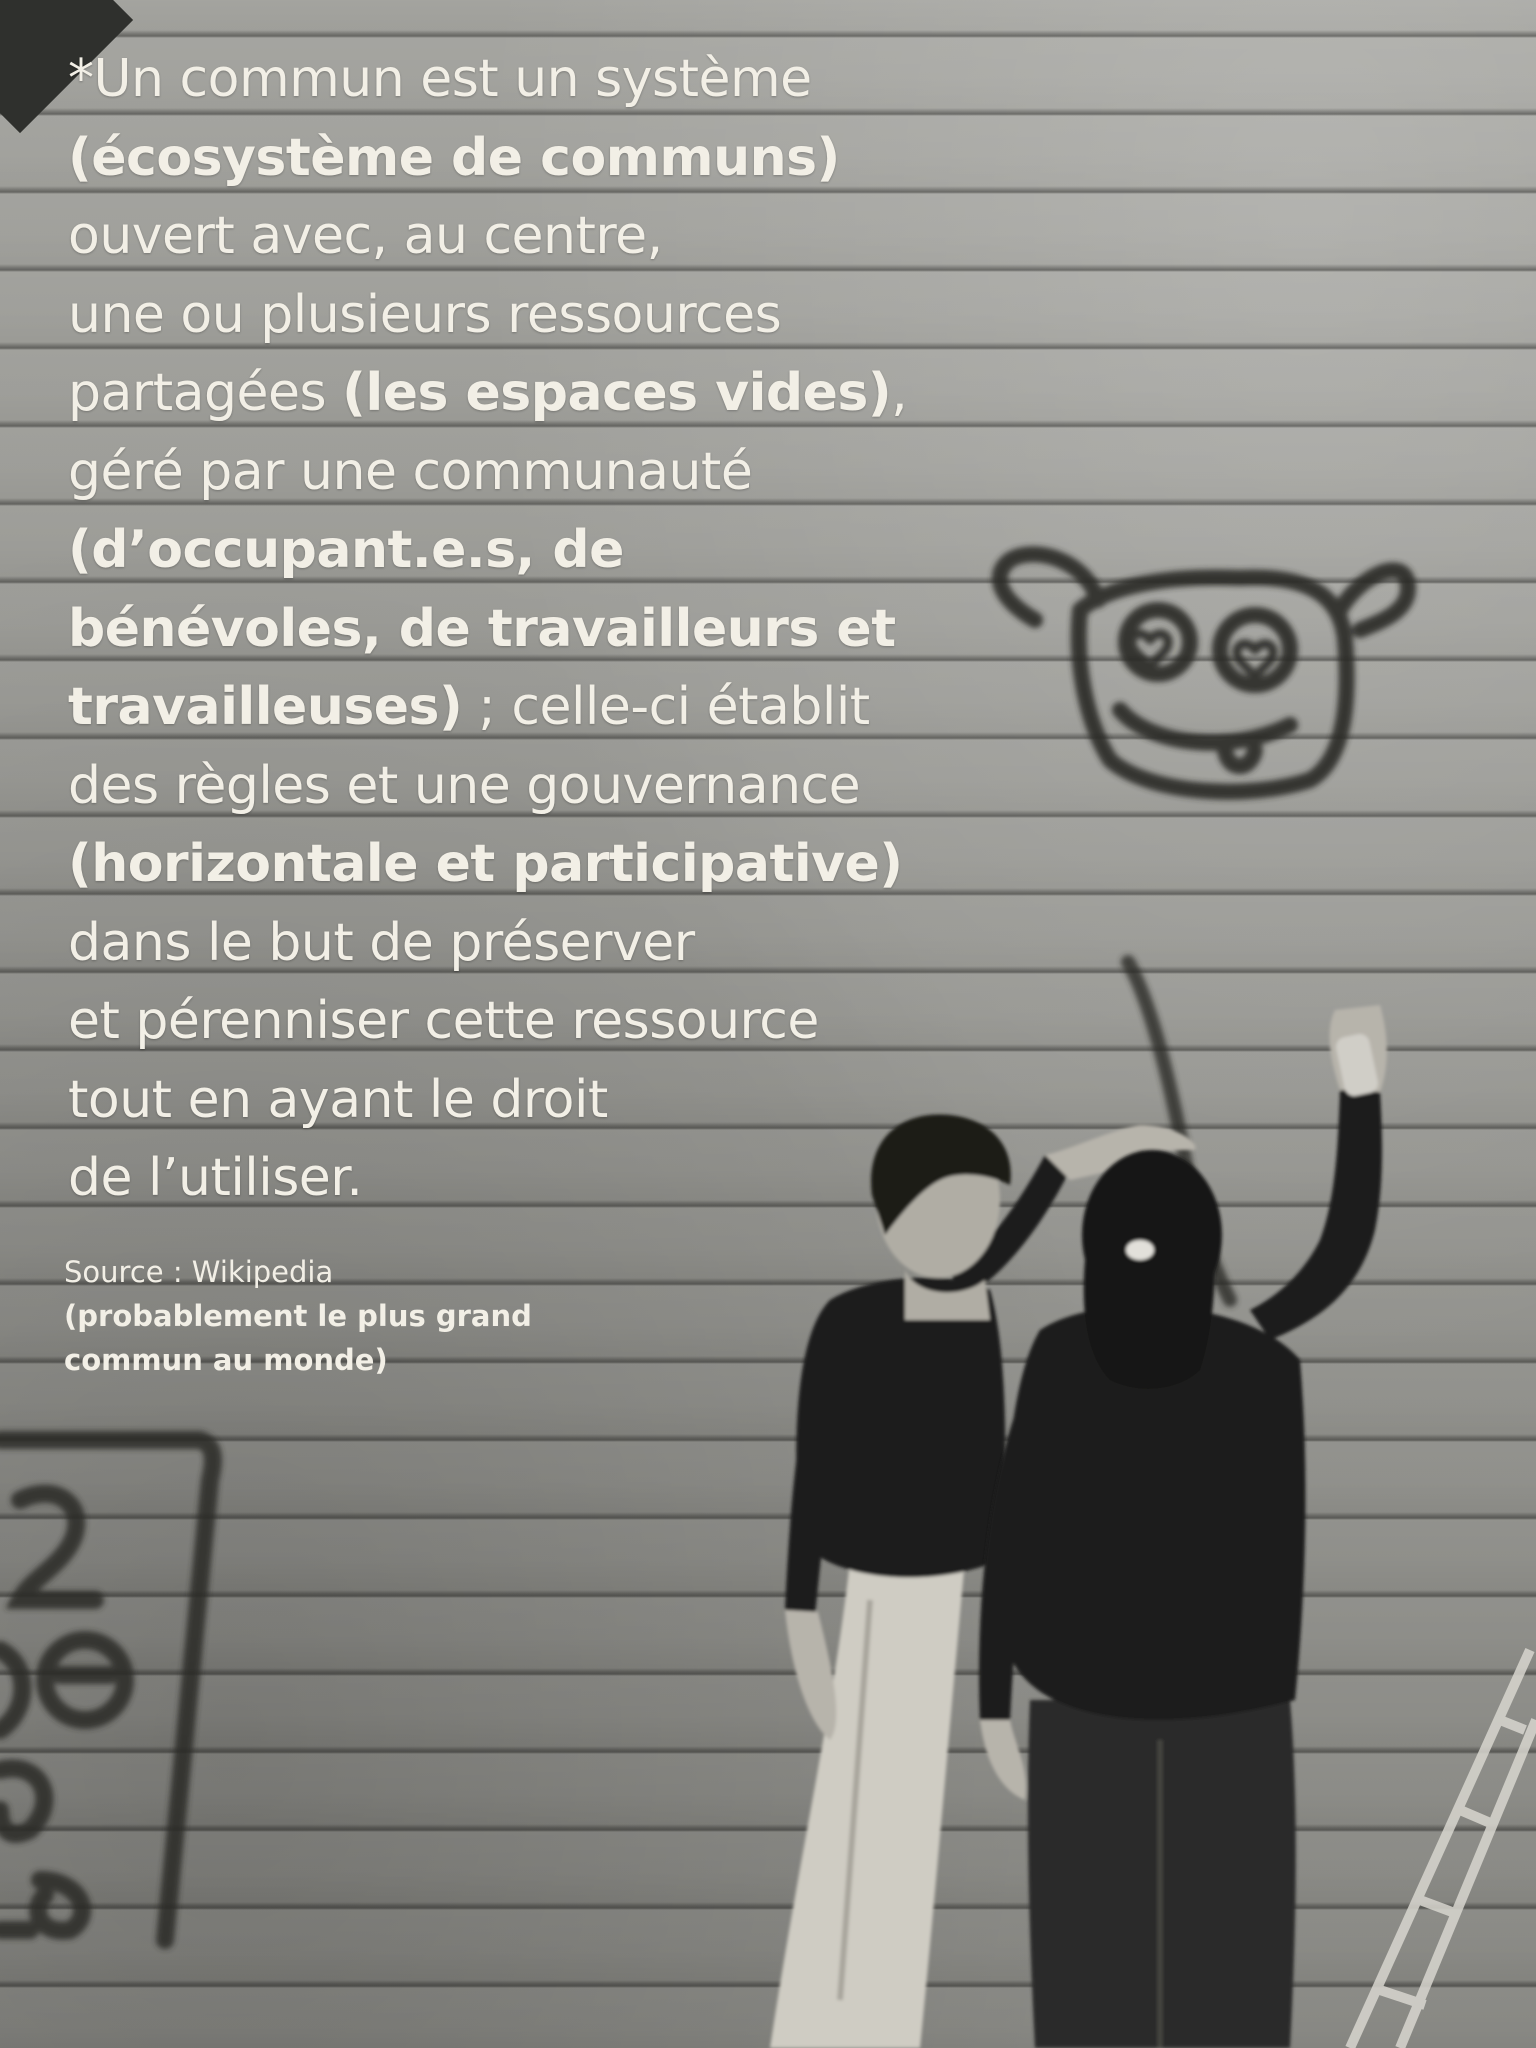 The image size is (1536, 2048). I want to click on definition-fragment: ; celle-ci établit, so click(666, 707).